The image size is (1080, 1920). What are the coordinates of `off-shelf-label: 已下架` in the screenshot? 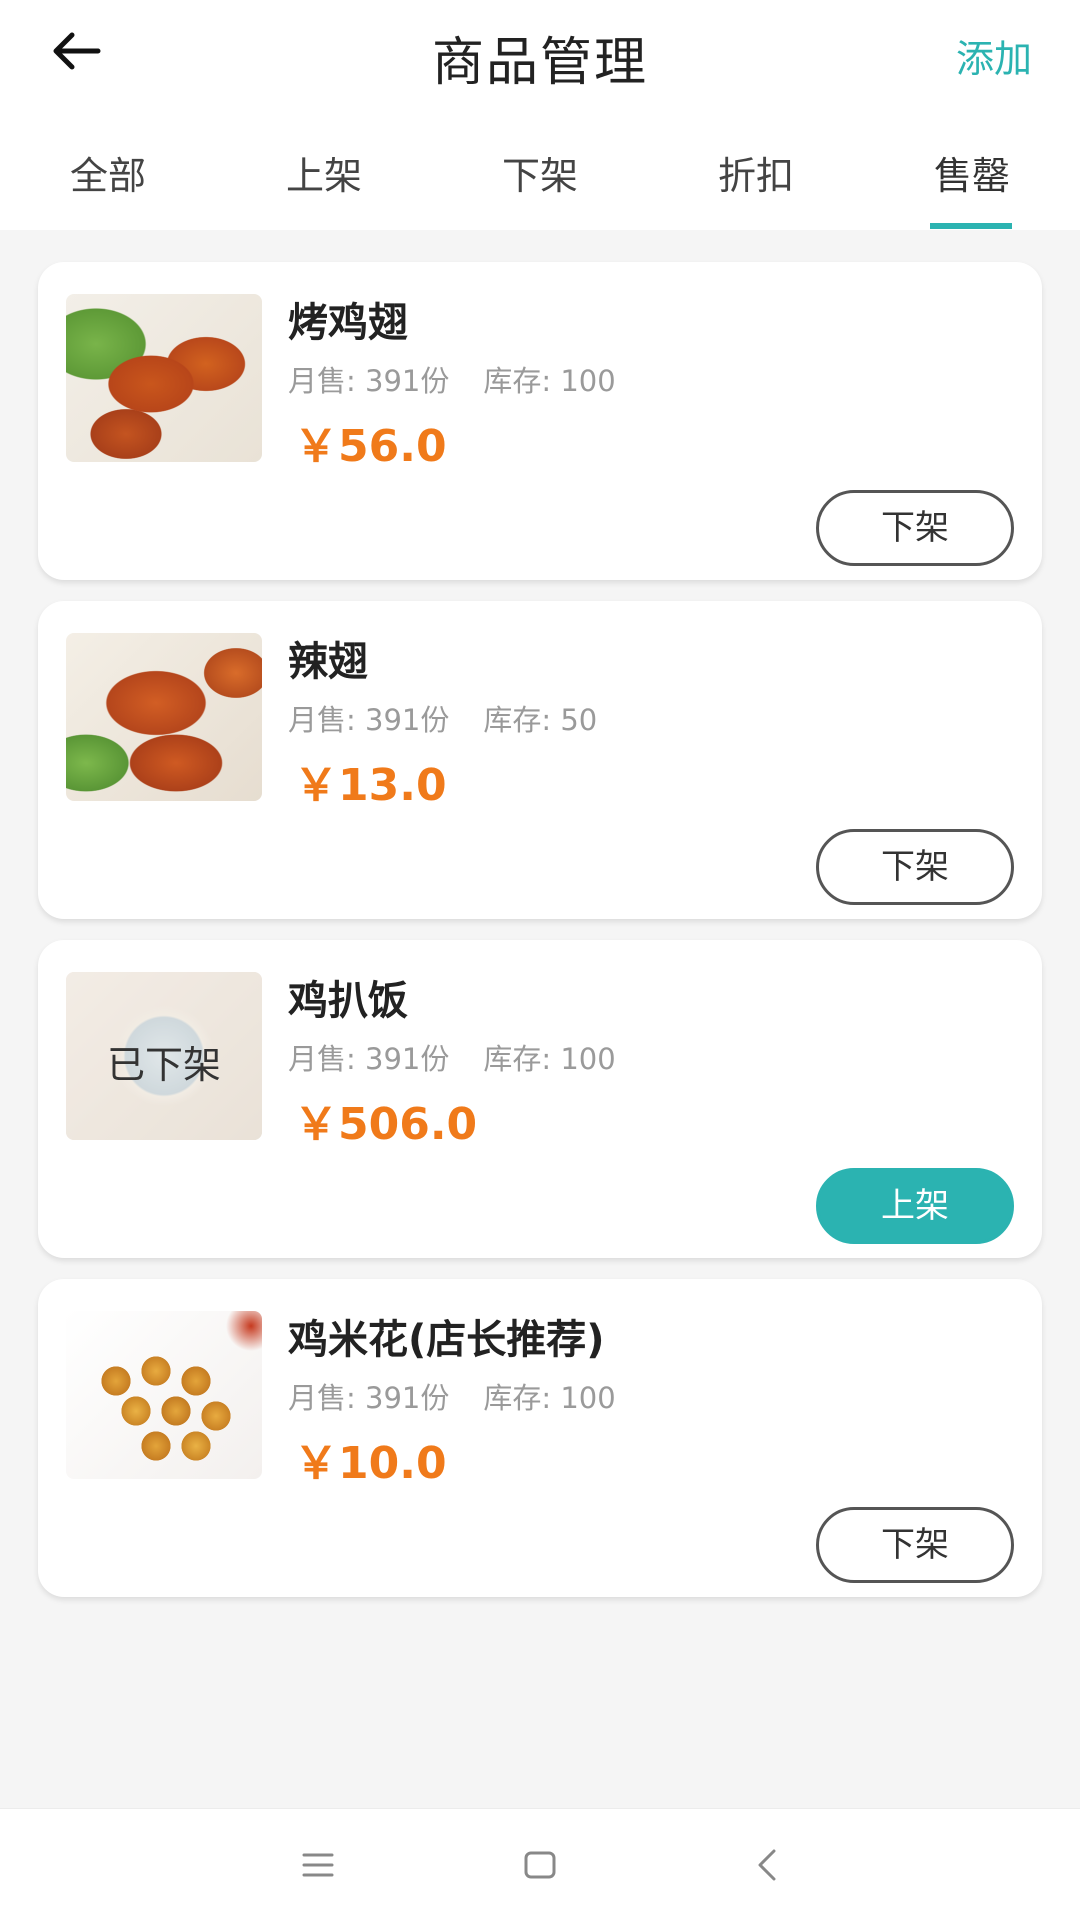 It's located at (163, 1065).